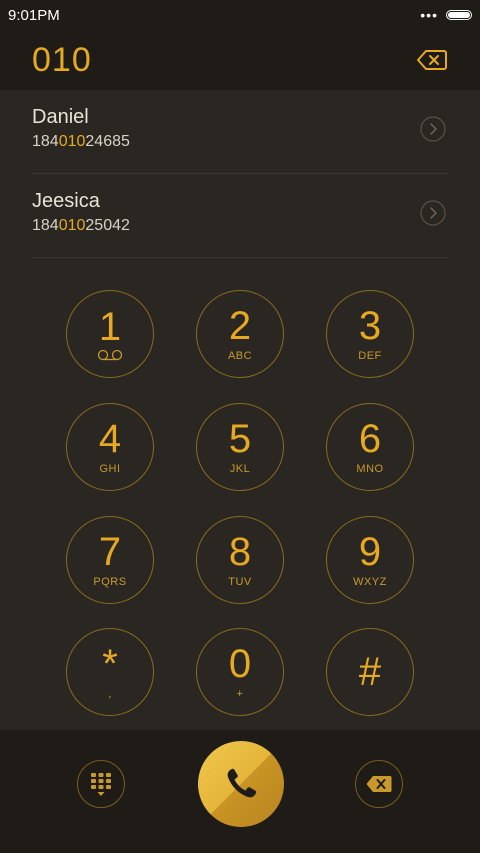 This screenshot has height=853, width=480. What do you see at coordinates (110, 327) in the screenshot?
I see `key-digit: 1` at bounding box center [110, 327].